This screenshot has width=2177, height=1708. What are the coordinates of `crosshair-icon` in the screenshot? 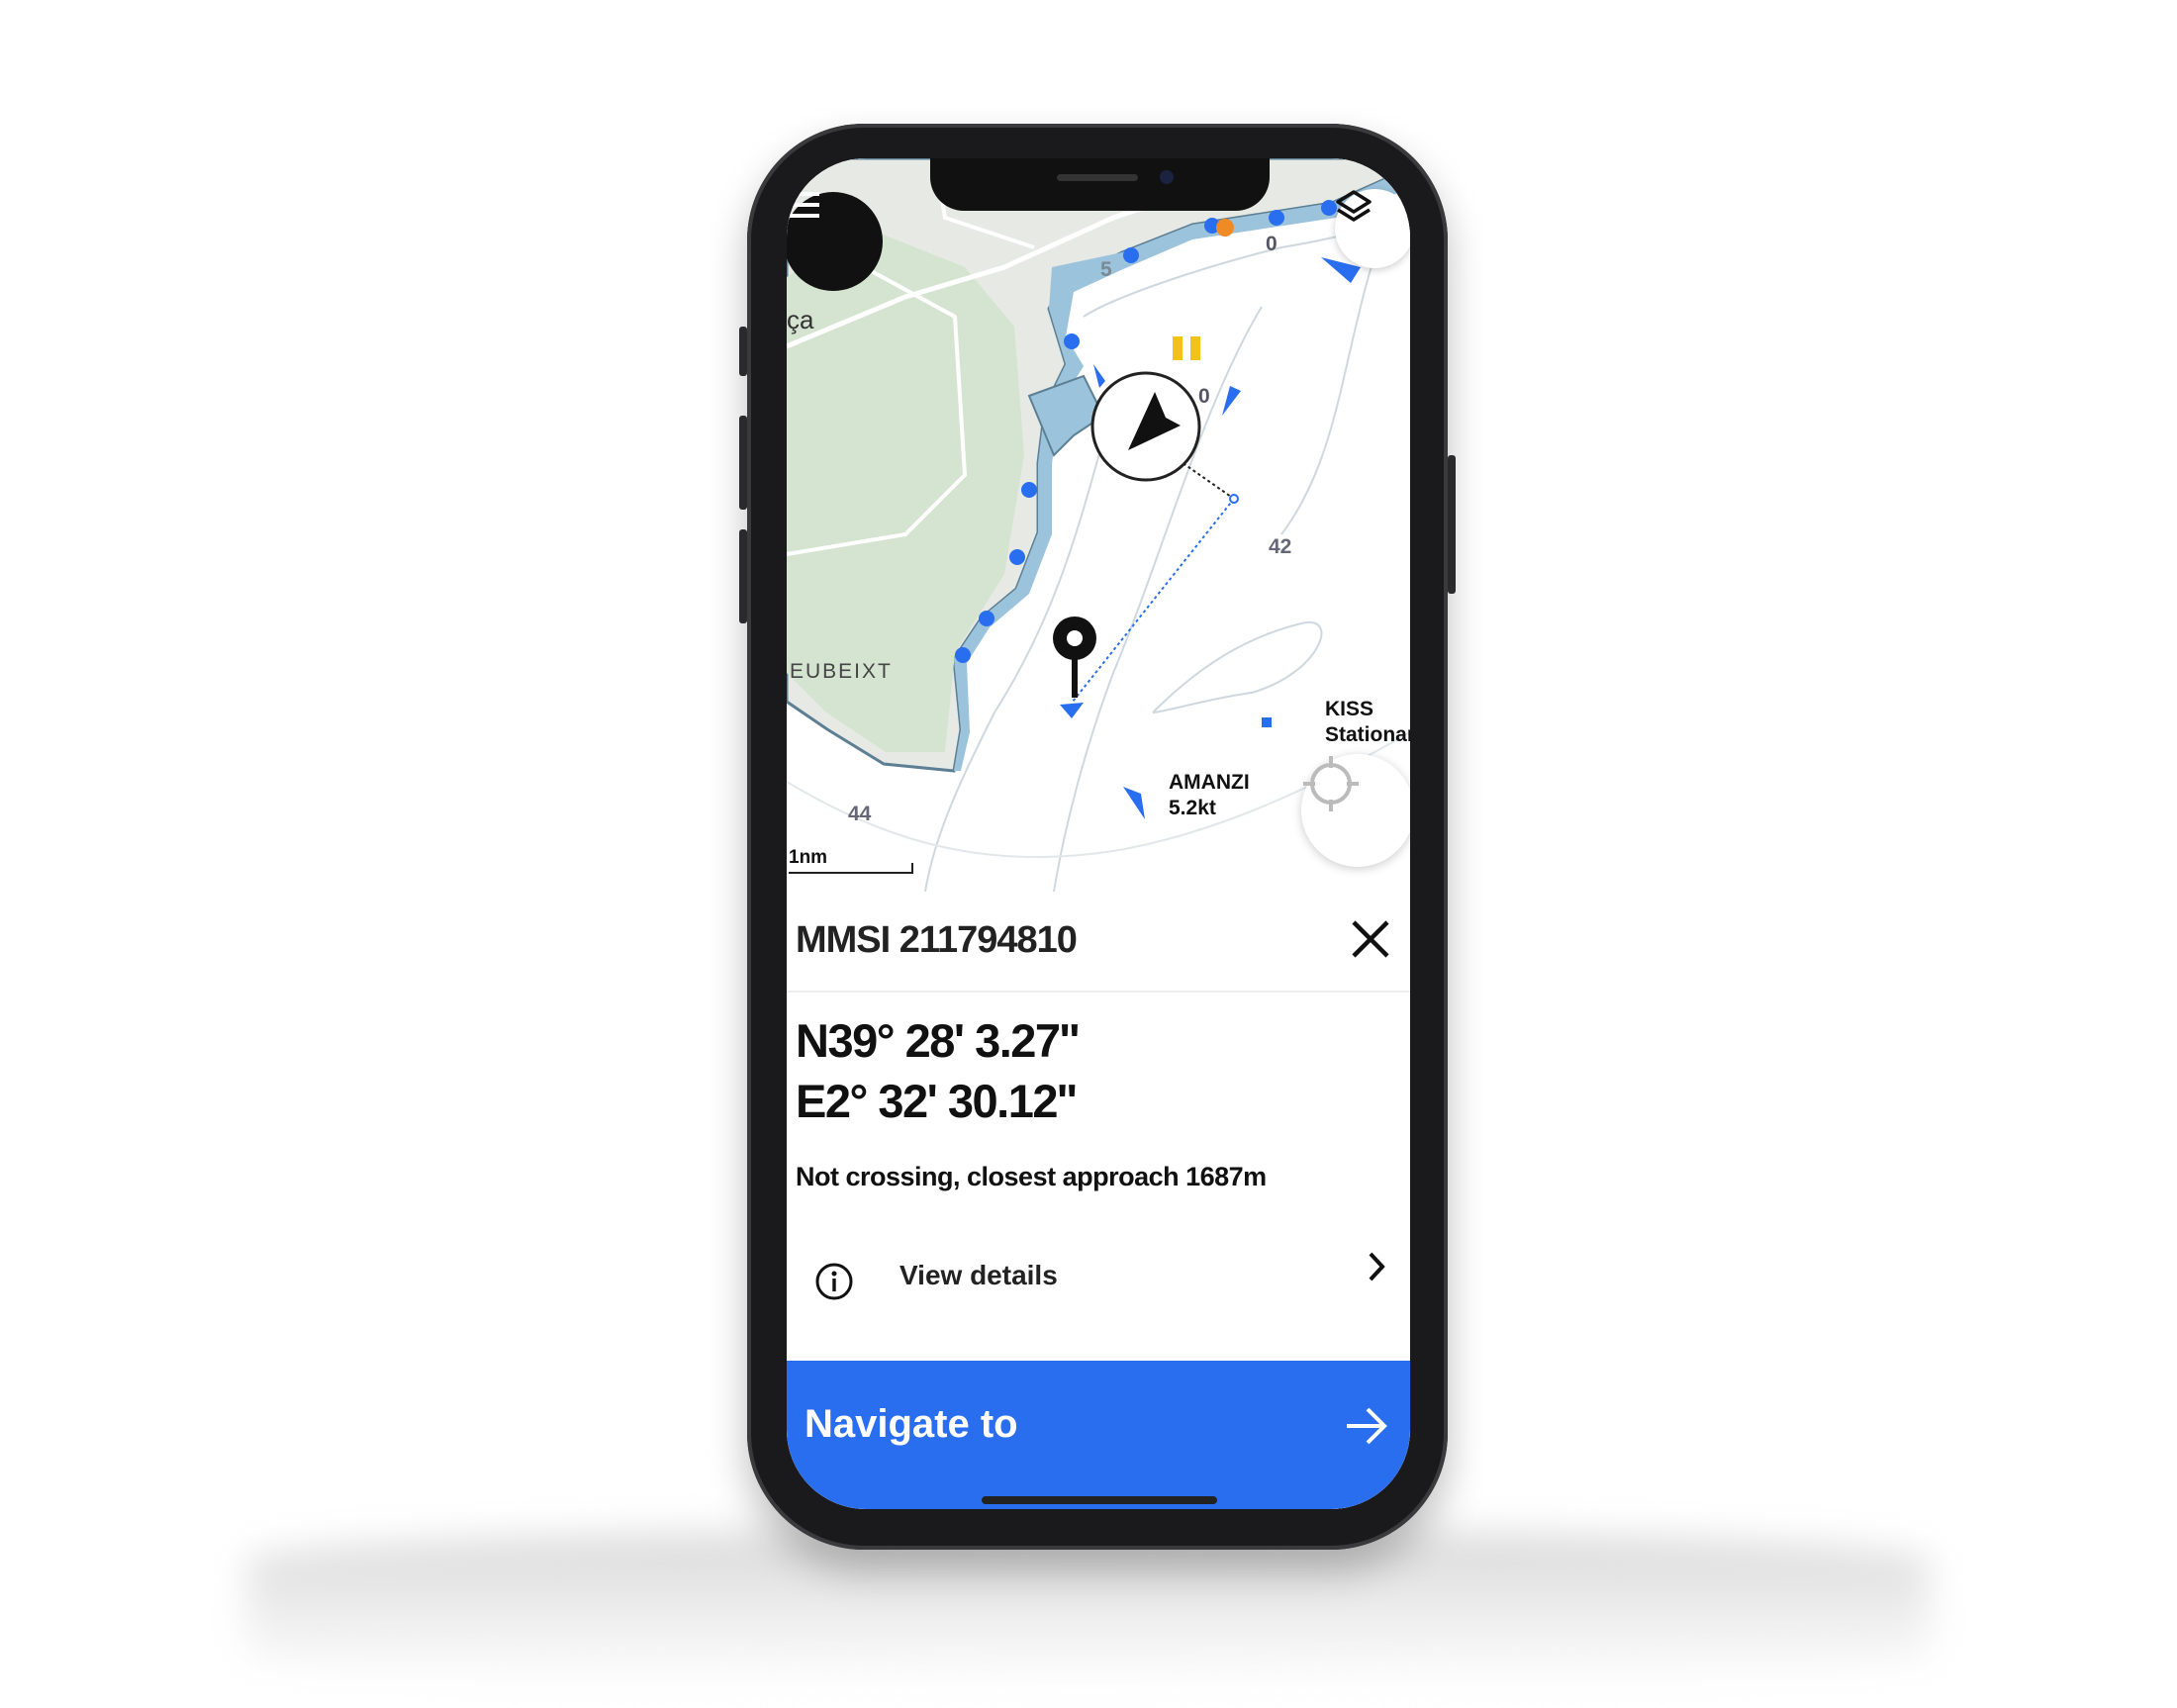 It's located at (1331, 783).